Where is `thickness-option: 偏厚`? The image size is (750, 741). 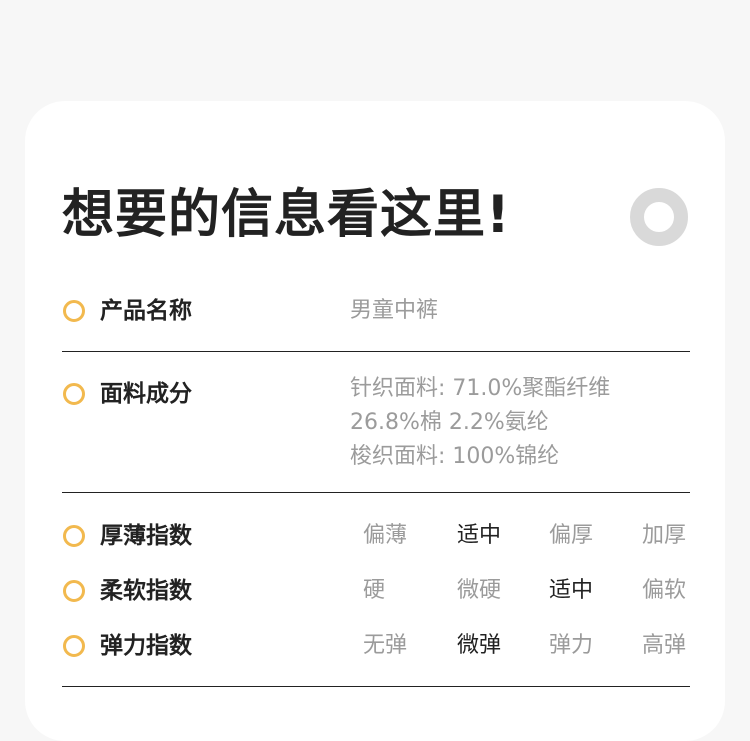
thickness-option: 偏厚 is located at coordinates (571, 535).